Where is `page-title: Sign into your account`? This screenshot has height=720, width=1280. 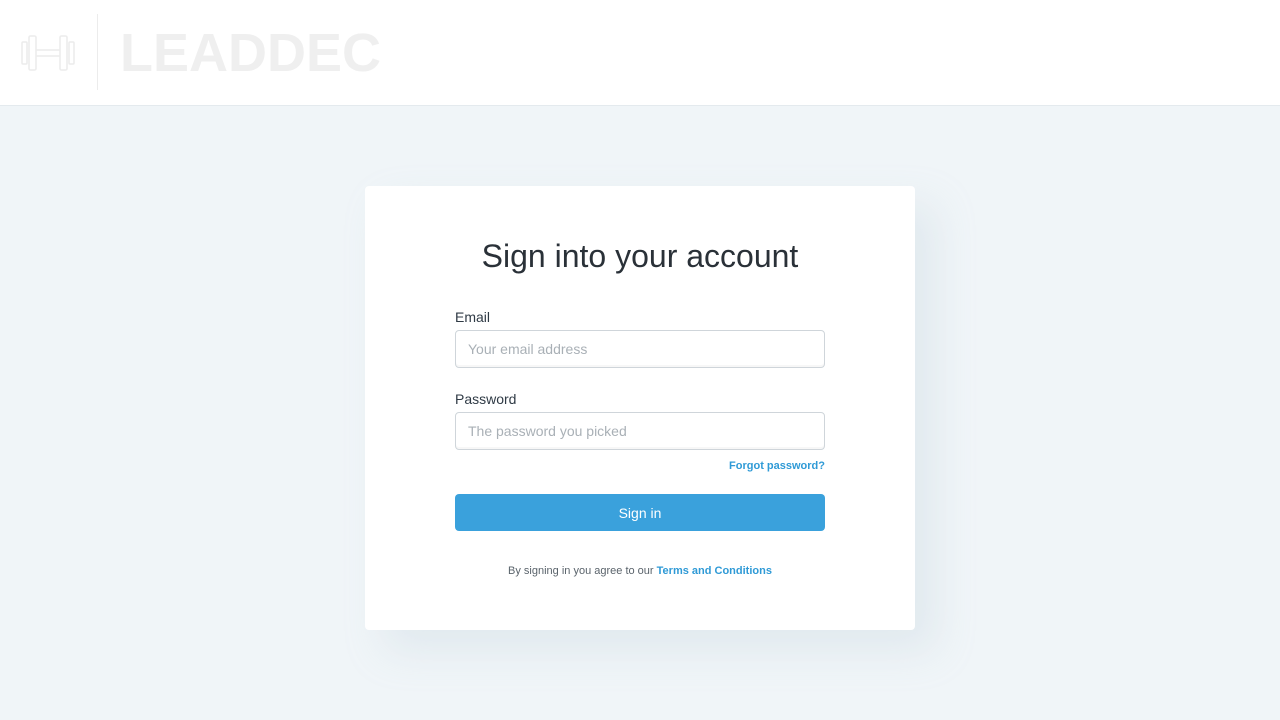 page-title: Sign into your account is located at coordinates (640, 256).